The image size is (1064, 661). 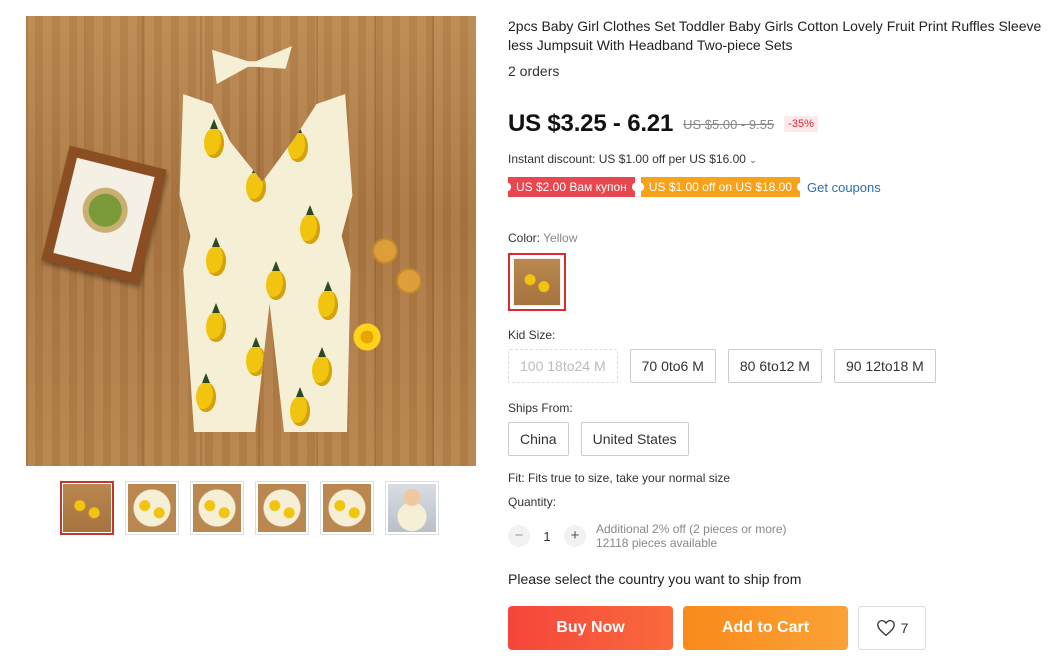 What do you see at coordinates (691, 529) in the screenshot?
I see `bulk-discount-note: Additional 2% off (2 pieces or more)` at bounding box center [691, 529].